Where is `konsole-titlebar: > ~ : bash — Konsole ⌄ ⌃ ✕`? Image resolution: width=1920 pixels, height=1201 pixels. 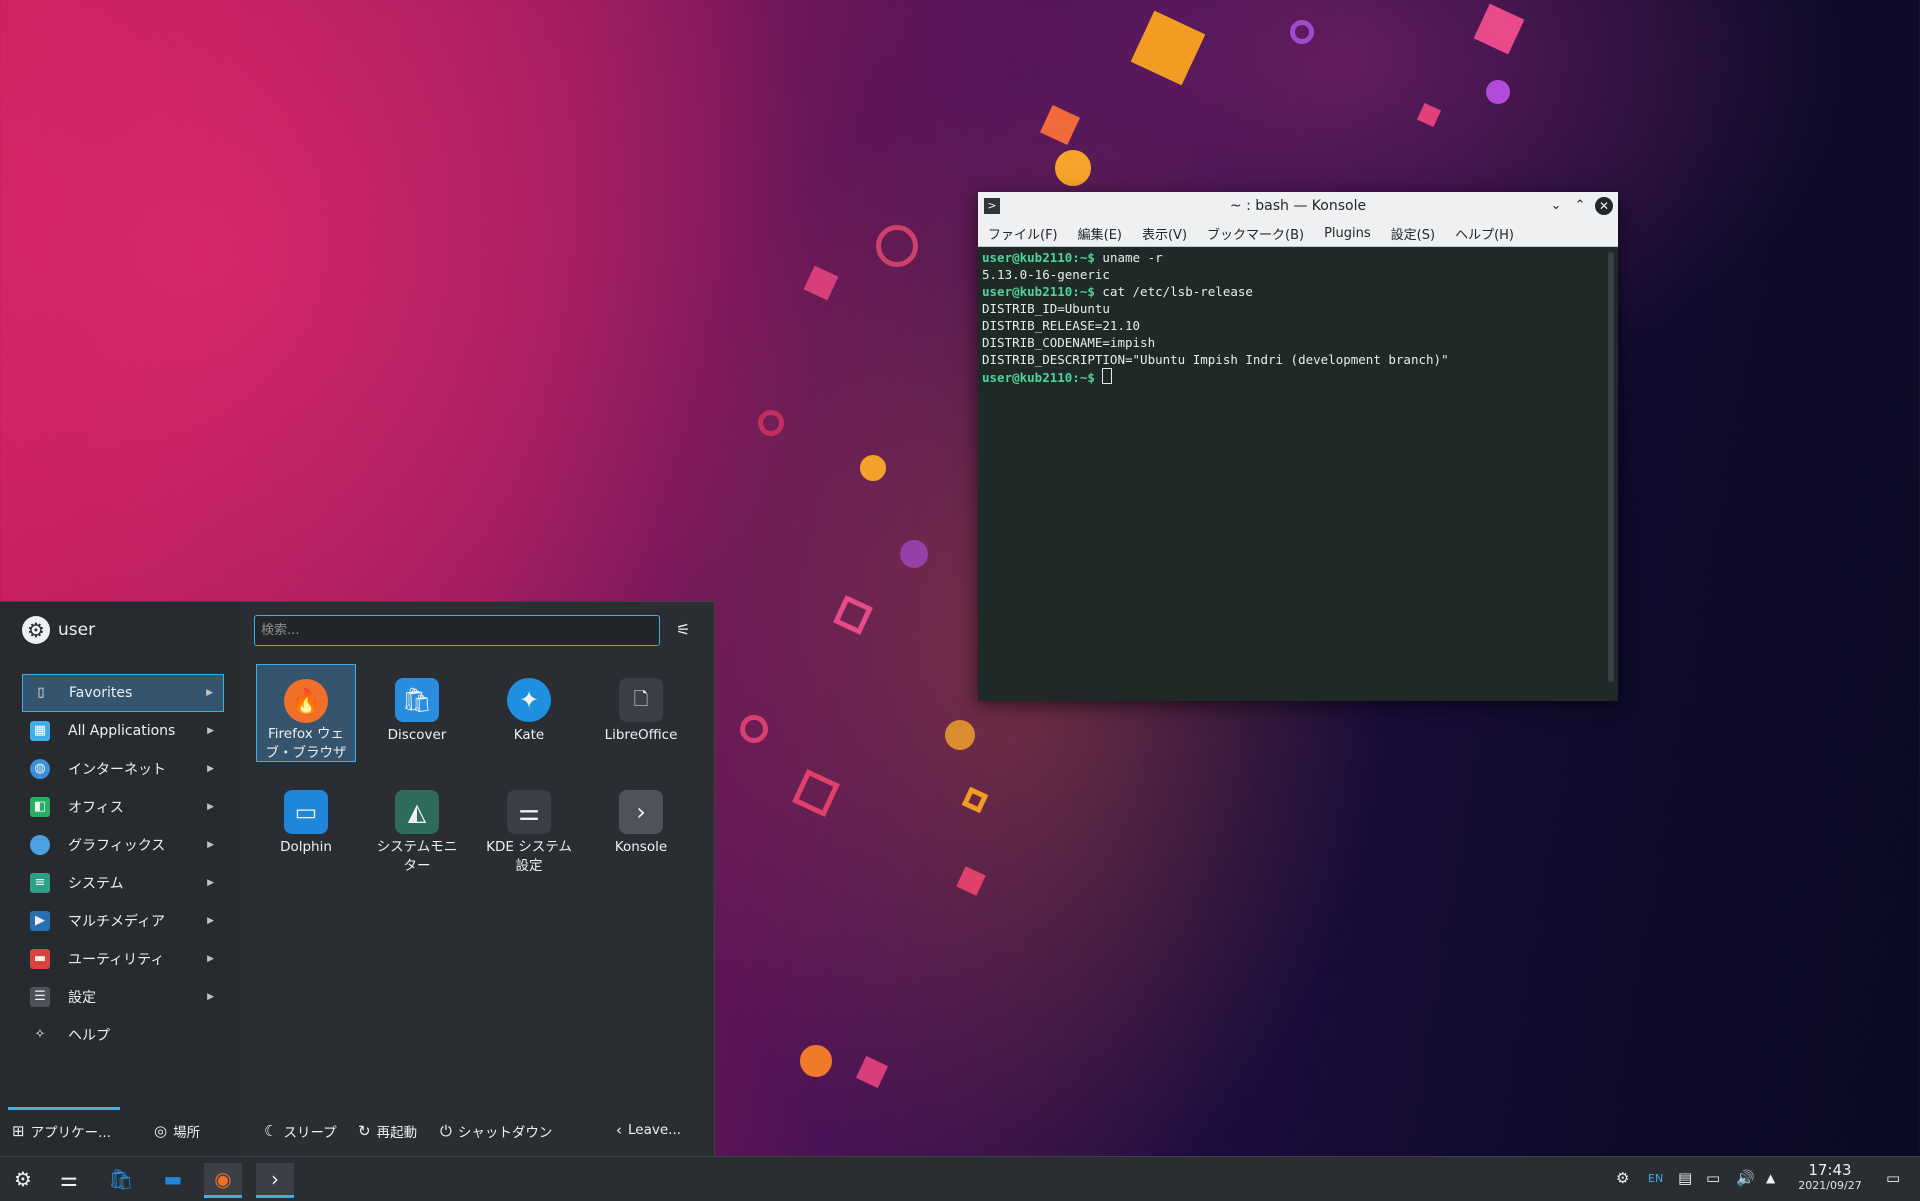
konsole-titlebar: > ~ : bash — Konsole ⌄ ⌃ ✕ is located at coordinates (1298, 206).